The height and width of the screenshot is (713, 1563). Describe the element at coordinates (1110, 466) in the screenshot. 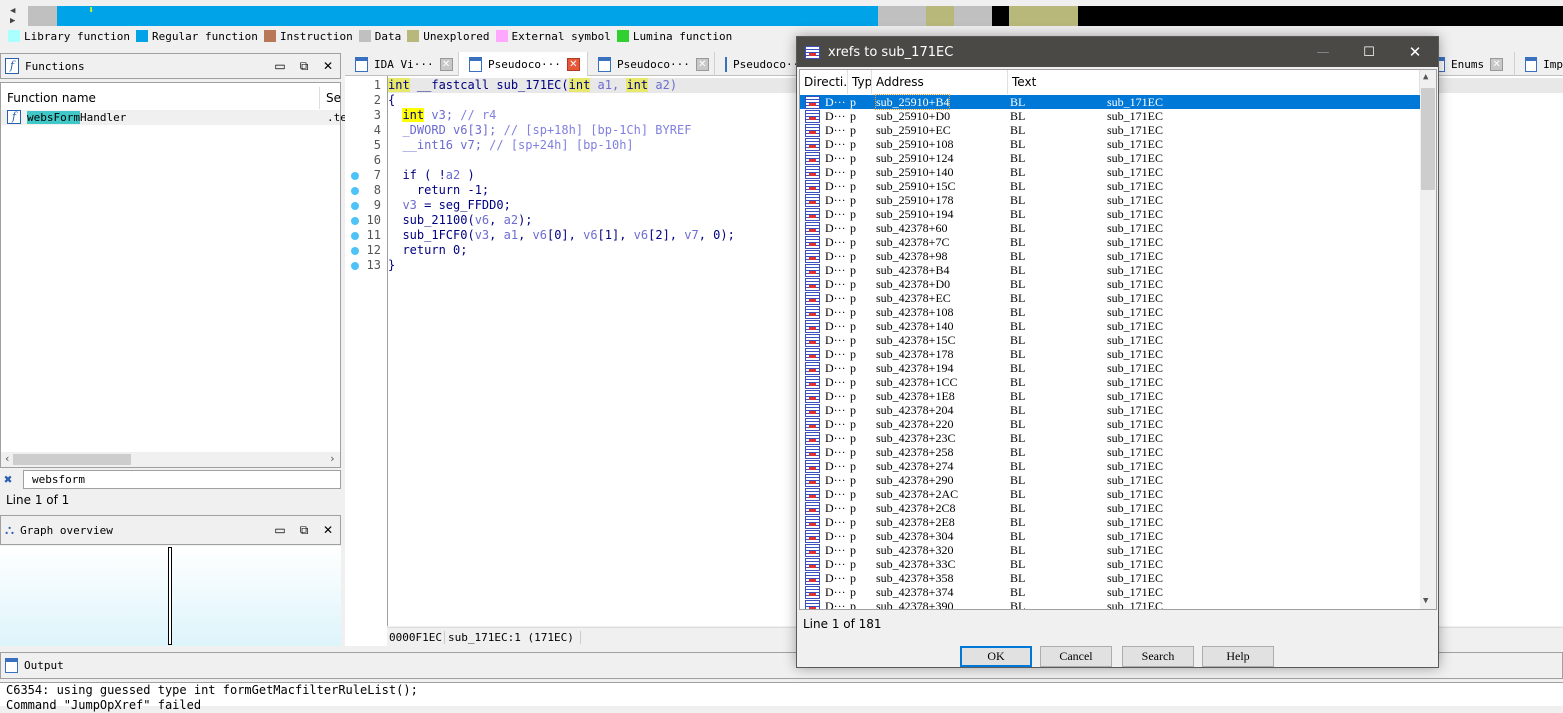

I see `xref-row: D··· p sub_42378+274 BL sub_171EC` at that location.